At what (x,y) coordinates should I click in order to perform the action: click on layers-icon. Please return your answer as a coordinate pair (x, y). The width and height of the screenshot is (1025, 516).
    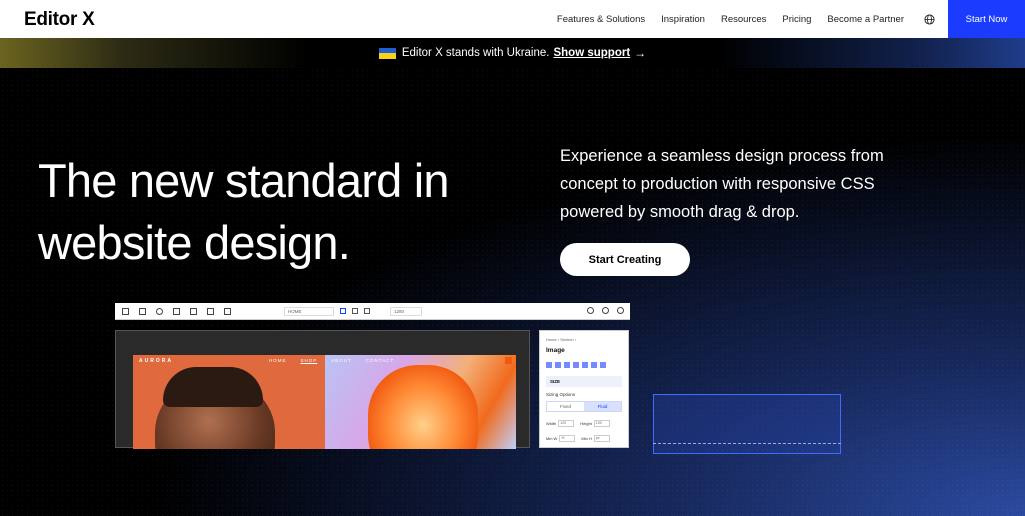
    Looking at the image, I should click on (142, 311).